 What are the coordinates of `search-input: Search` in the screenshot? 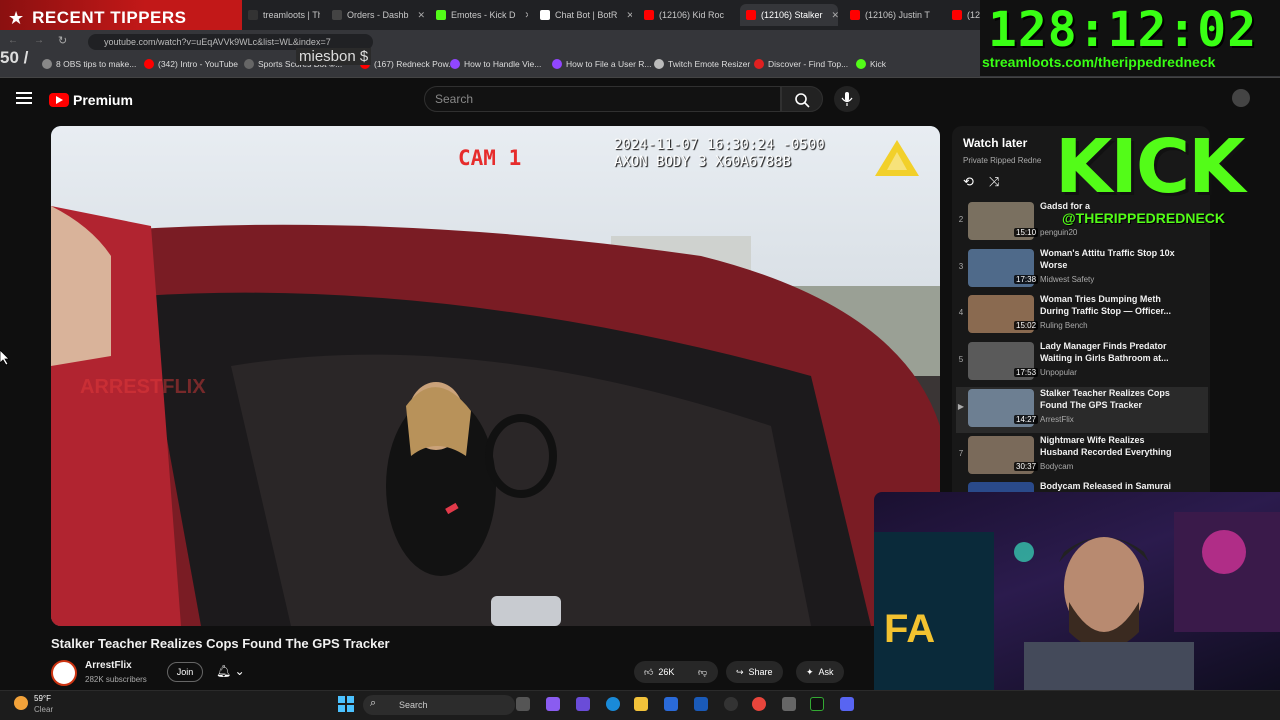 It's located at (602, 99).